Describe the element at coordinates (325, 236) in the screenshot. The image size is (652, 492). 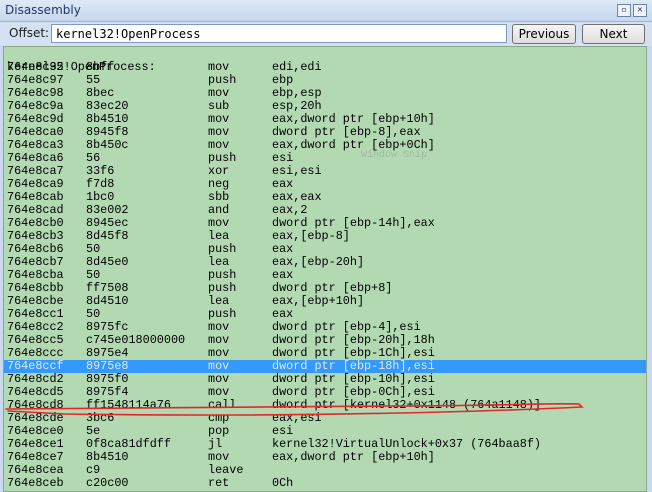
I see `instruction-row: 764e8cb3 8d45f8 lea eax,[ebp-8]` at that location.